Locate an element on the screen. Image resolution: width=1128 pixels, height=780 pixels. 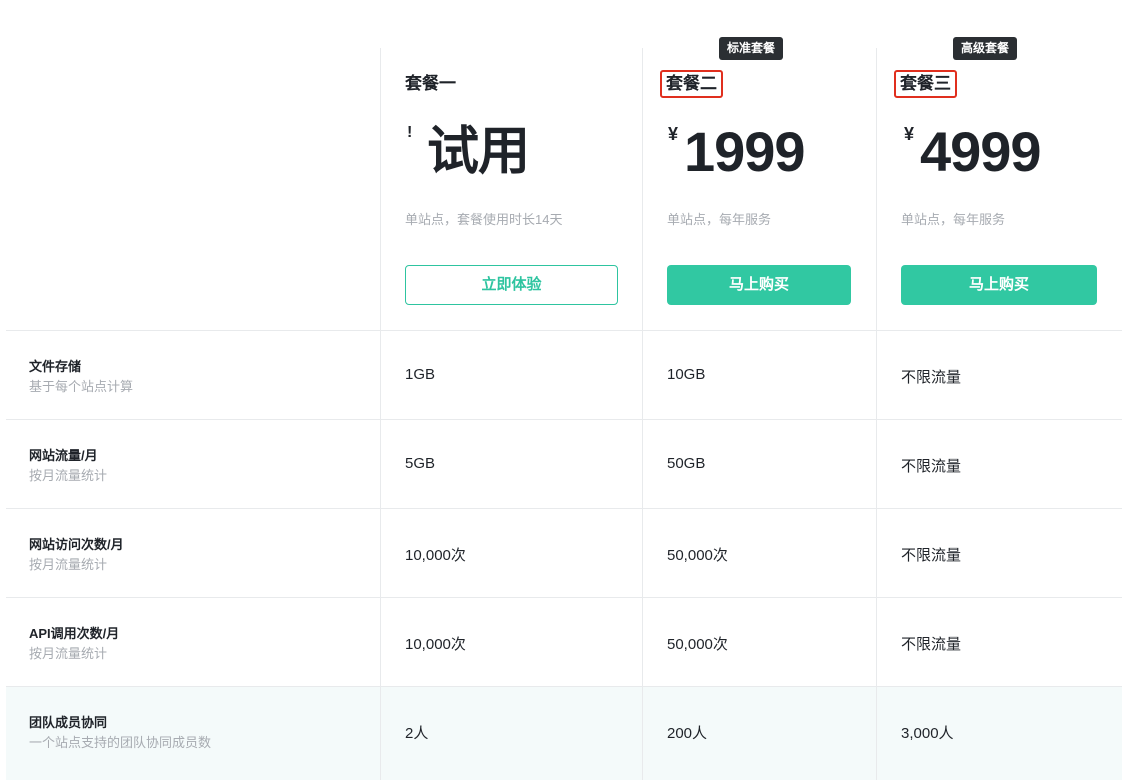
plan-description: 单站点，套餐使用时长14天 is located at coordinates (484, 219).